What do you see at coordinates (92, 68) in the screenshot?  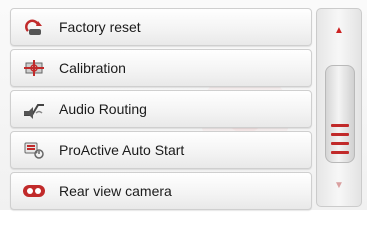 I see `menu-item-label: Calibration` at bounding box center [92, 68].